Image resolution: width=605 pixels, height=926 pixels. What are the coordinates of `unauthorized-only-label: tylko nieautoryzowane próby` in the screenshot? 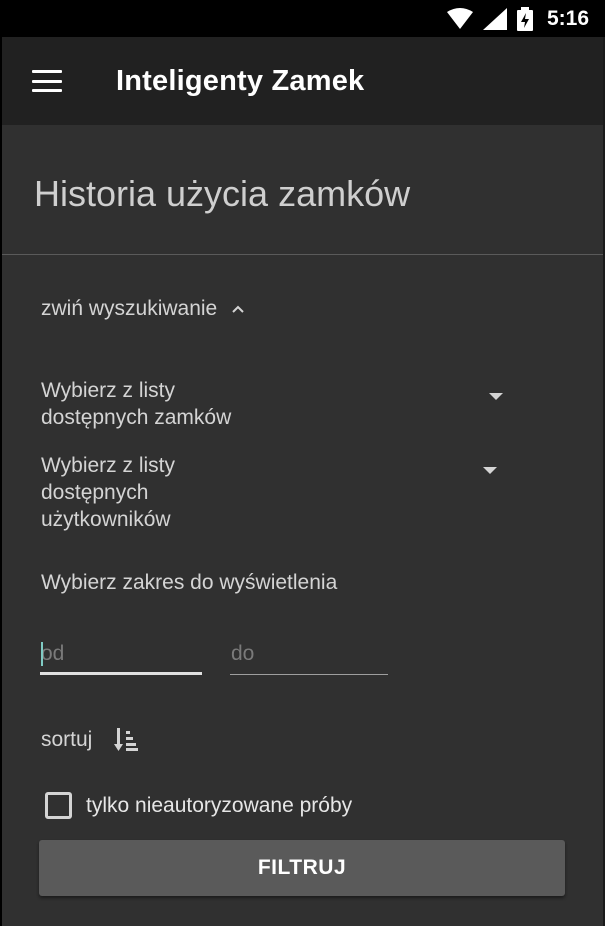 It's located at (219, 805).